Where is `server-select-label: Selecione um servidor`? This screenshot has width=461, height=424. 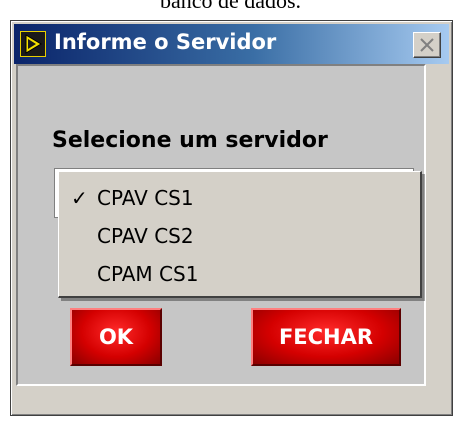
server-select-label: Selecione um servidor is located at coordinates (190, 140).